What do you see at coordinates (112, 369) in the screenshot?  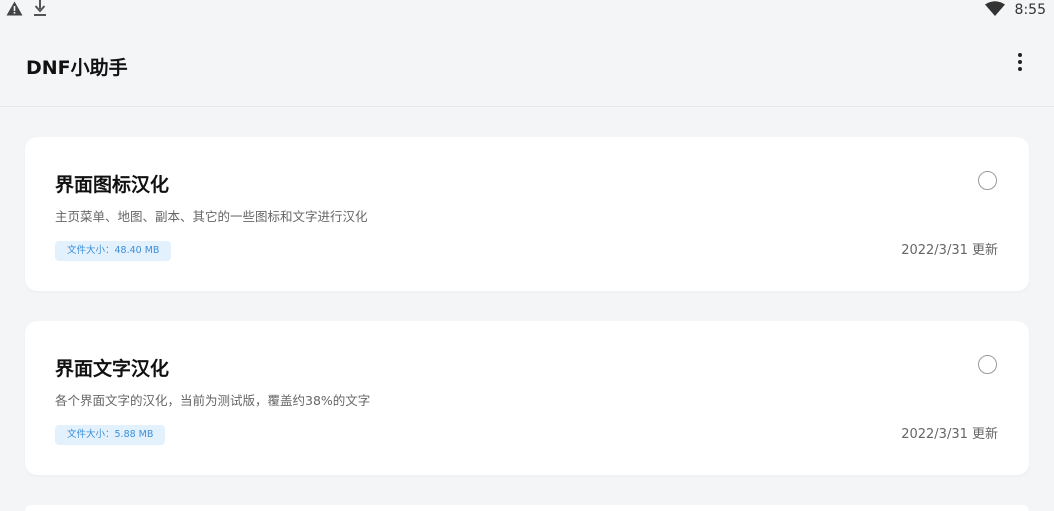 I see `item-title: 界面文字汉化` at bounding box center [112, 369].